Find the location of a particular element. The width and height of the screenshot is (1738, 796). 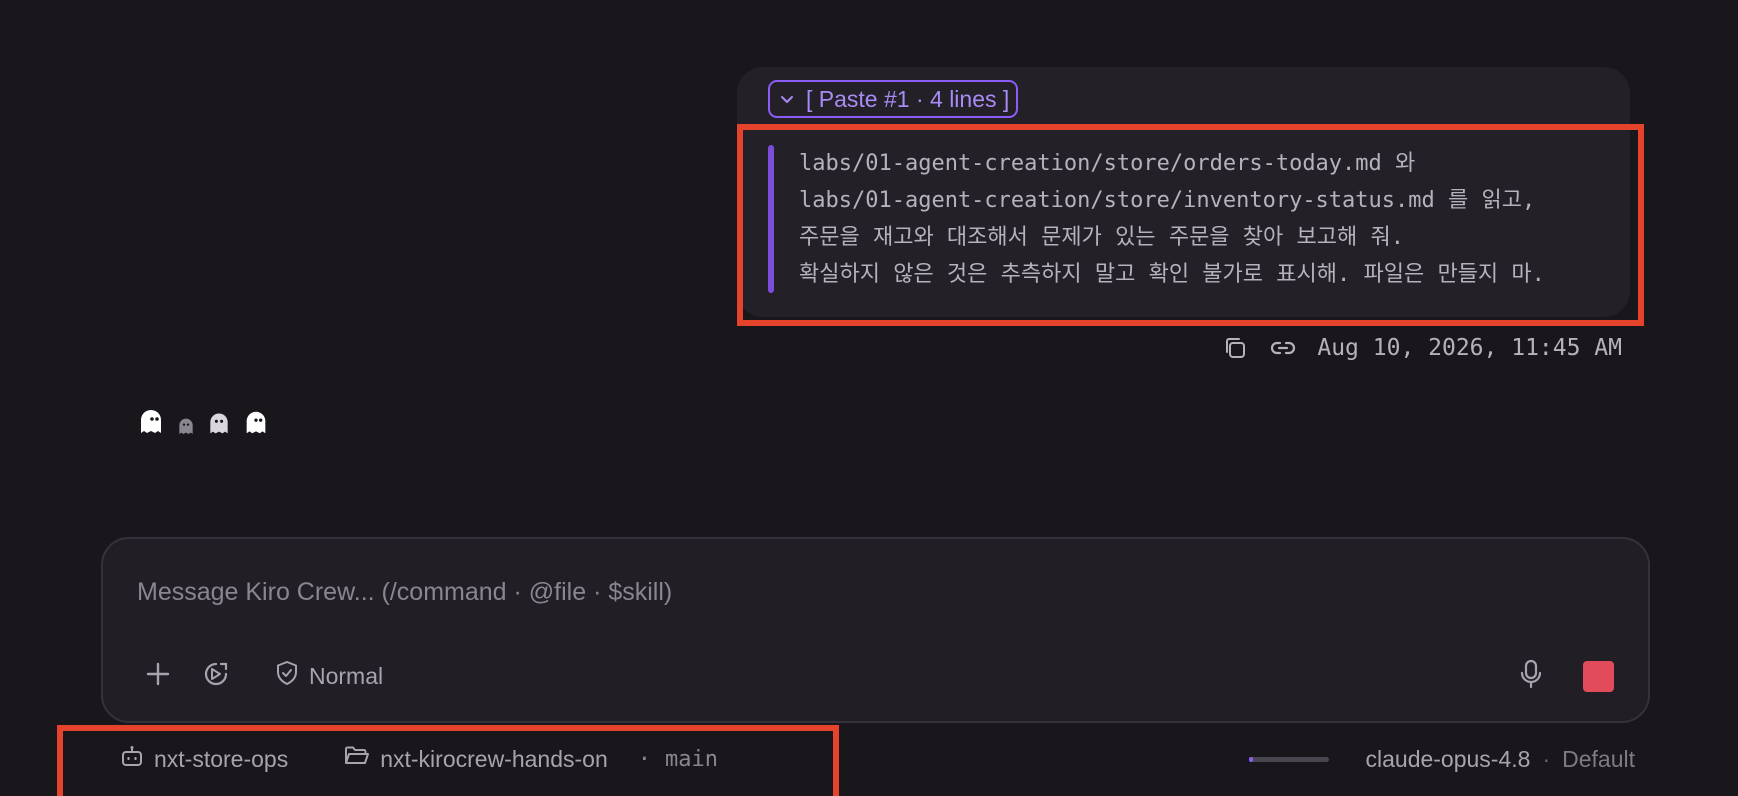

stop-button is located at coordinates (1598, 676).